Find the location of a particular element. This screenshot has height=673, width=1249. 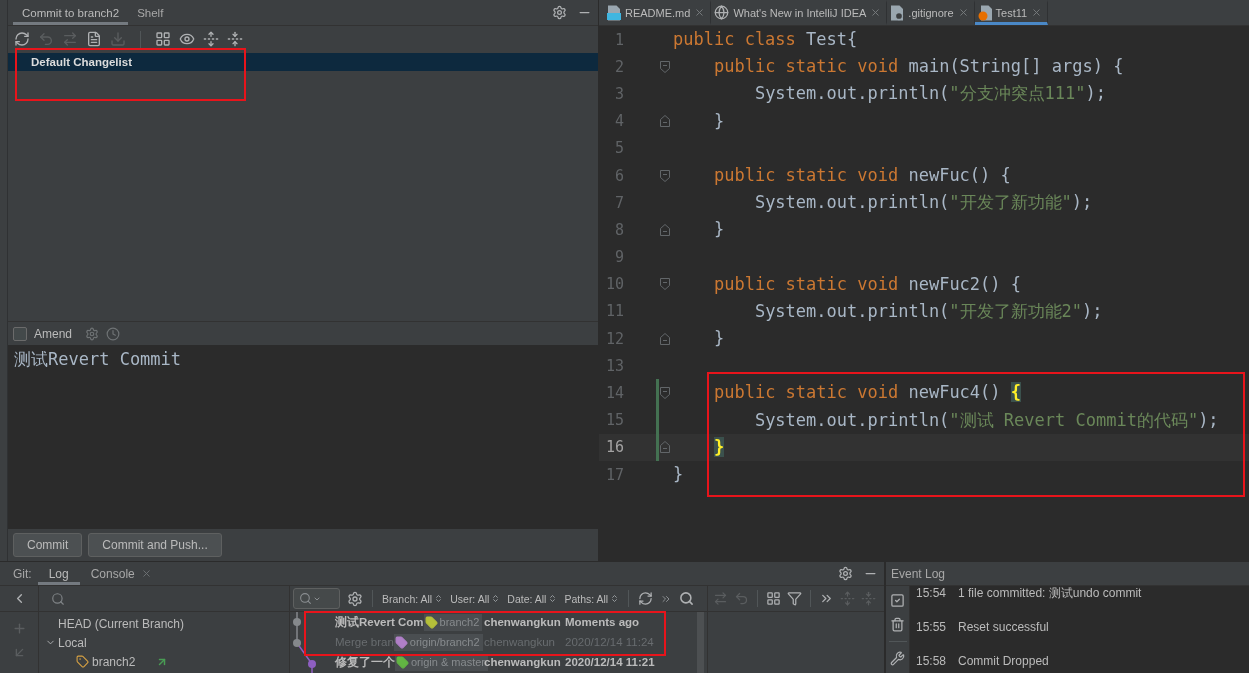

log-time: 15:55 is located at coordinates (931, 628).